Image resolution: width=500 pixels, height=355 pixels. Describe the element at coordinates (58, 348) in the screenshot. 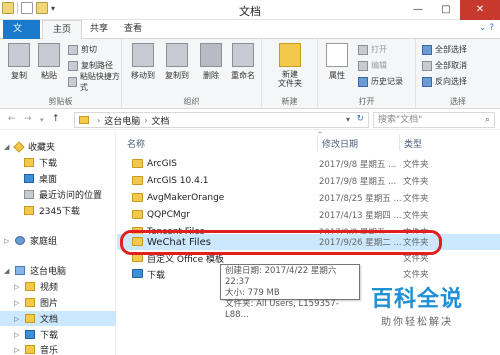

I see `sidebar-item-music: ▷ 音乐` at that location.